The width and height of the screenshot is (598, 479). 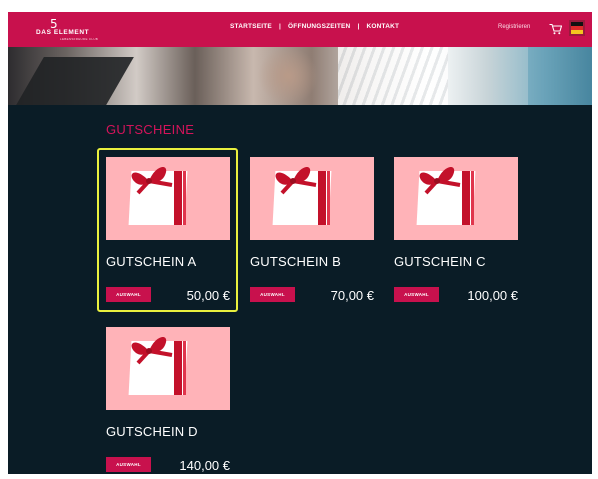 I want to click on nav-link-kontakt: KONTAKT, so click(x=382, y=26).